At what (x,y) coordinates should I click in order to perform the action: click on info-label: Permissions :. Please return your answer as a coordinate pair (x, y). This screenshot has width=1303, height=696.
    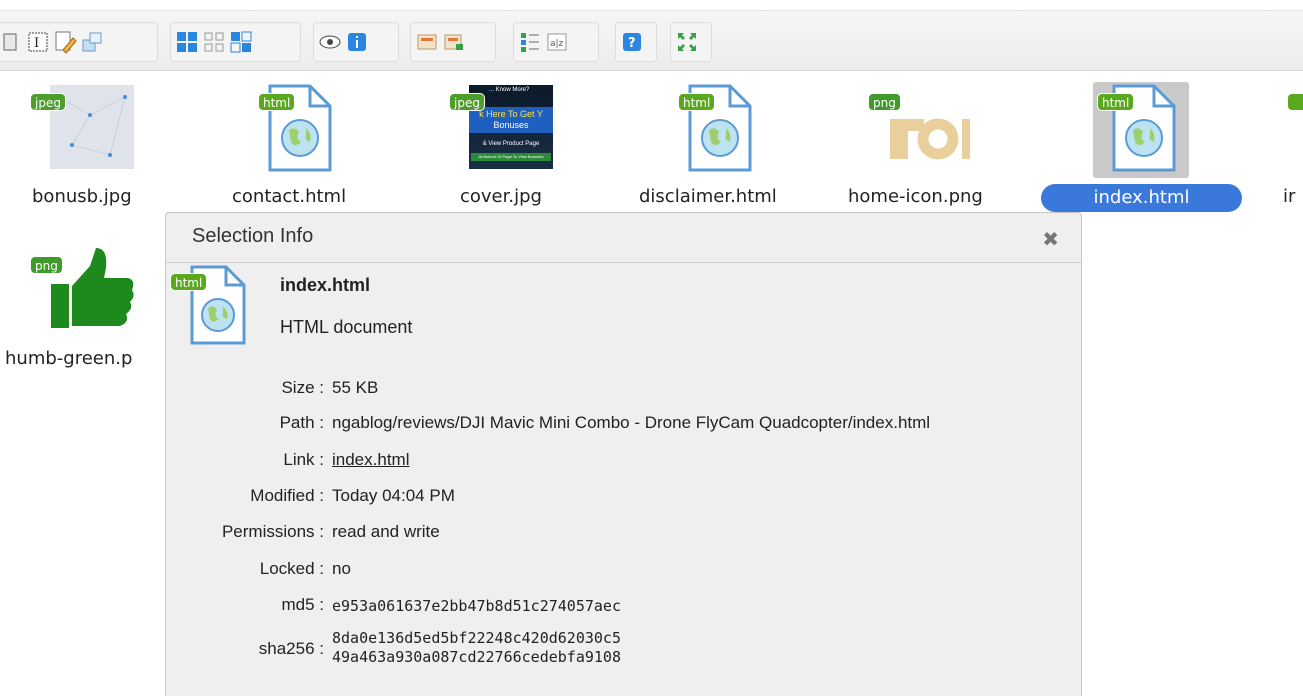
    Looking at the image, I should click on (272, 531).